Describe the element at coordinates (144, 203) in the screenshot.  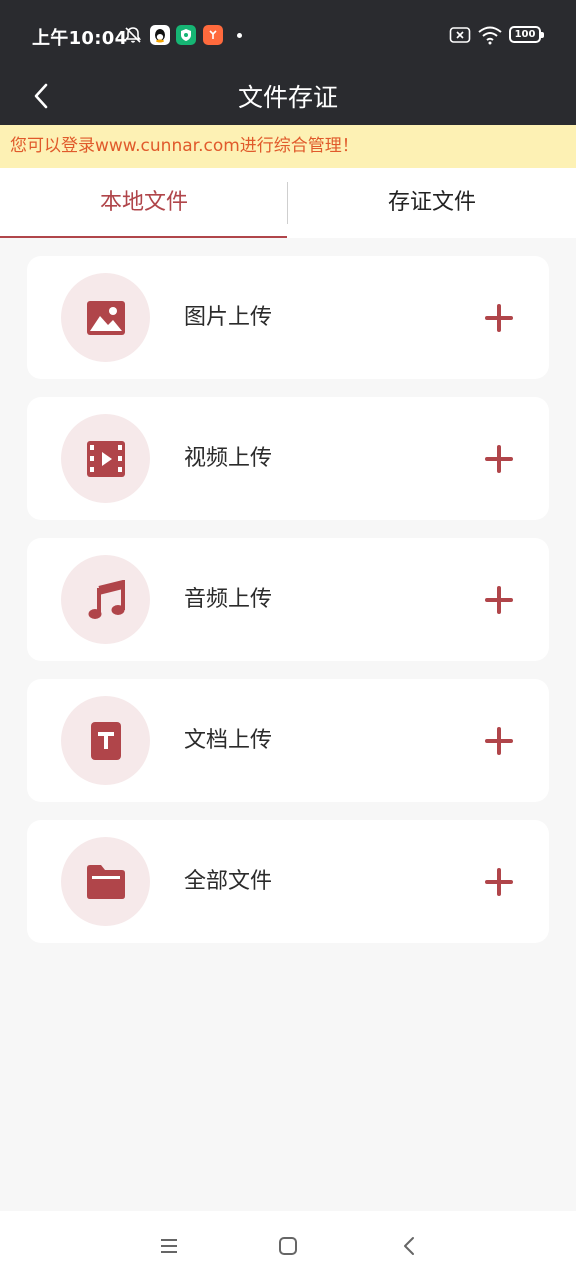
I see `tab-local-files: 本地文件` at that location.